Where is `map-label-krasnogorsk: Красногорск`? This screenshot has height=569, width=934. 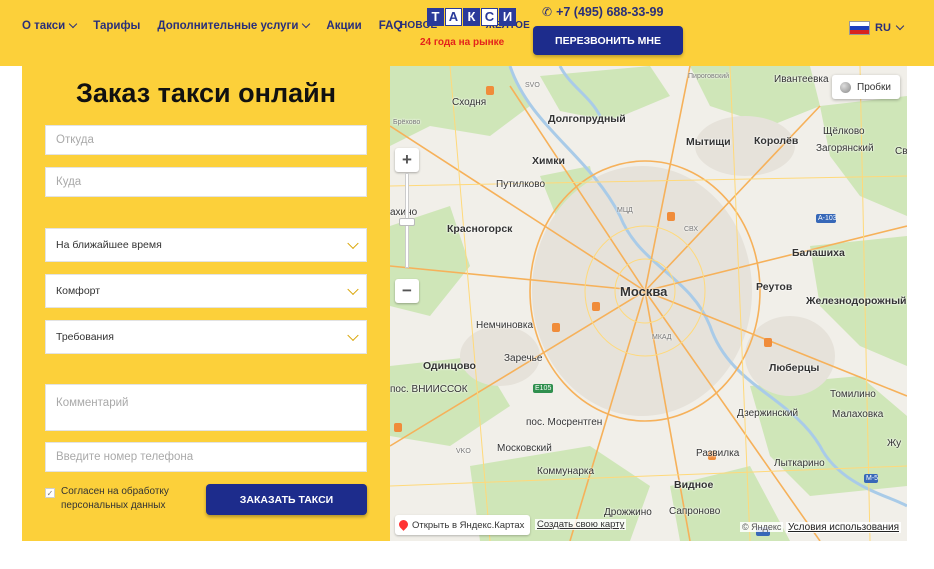
map-label-krasnogorsk: Красногорск is located at coordinates (480, 229).